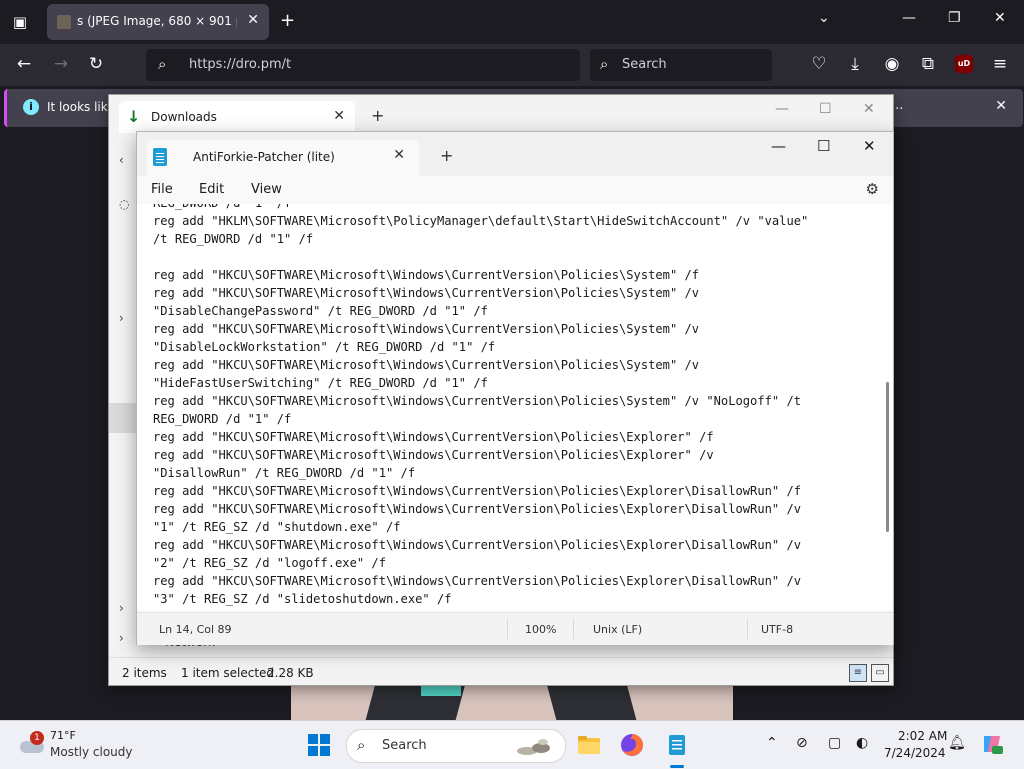 Image resolution: width=1024 pixels, height=769 pixels. Describe the element at coordinates (589, 745) in the screenshot. I see `file-explorer-icon` at that location.